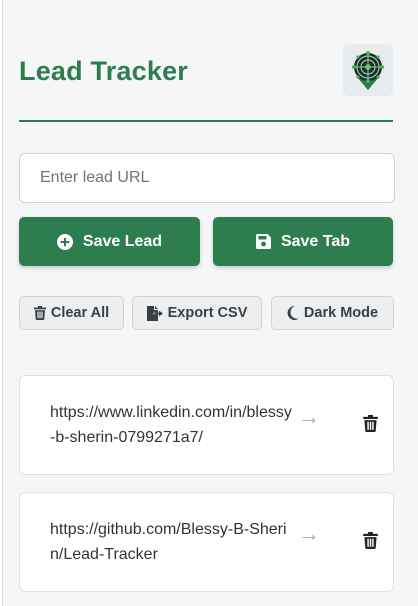  What do you see at coordinates (122, 241) in the screenshot?
I see `save-lead-label: Save Lead` at bounding box center [122, 241].